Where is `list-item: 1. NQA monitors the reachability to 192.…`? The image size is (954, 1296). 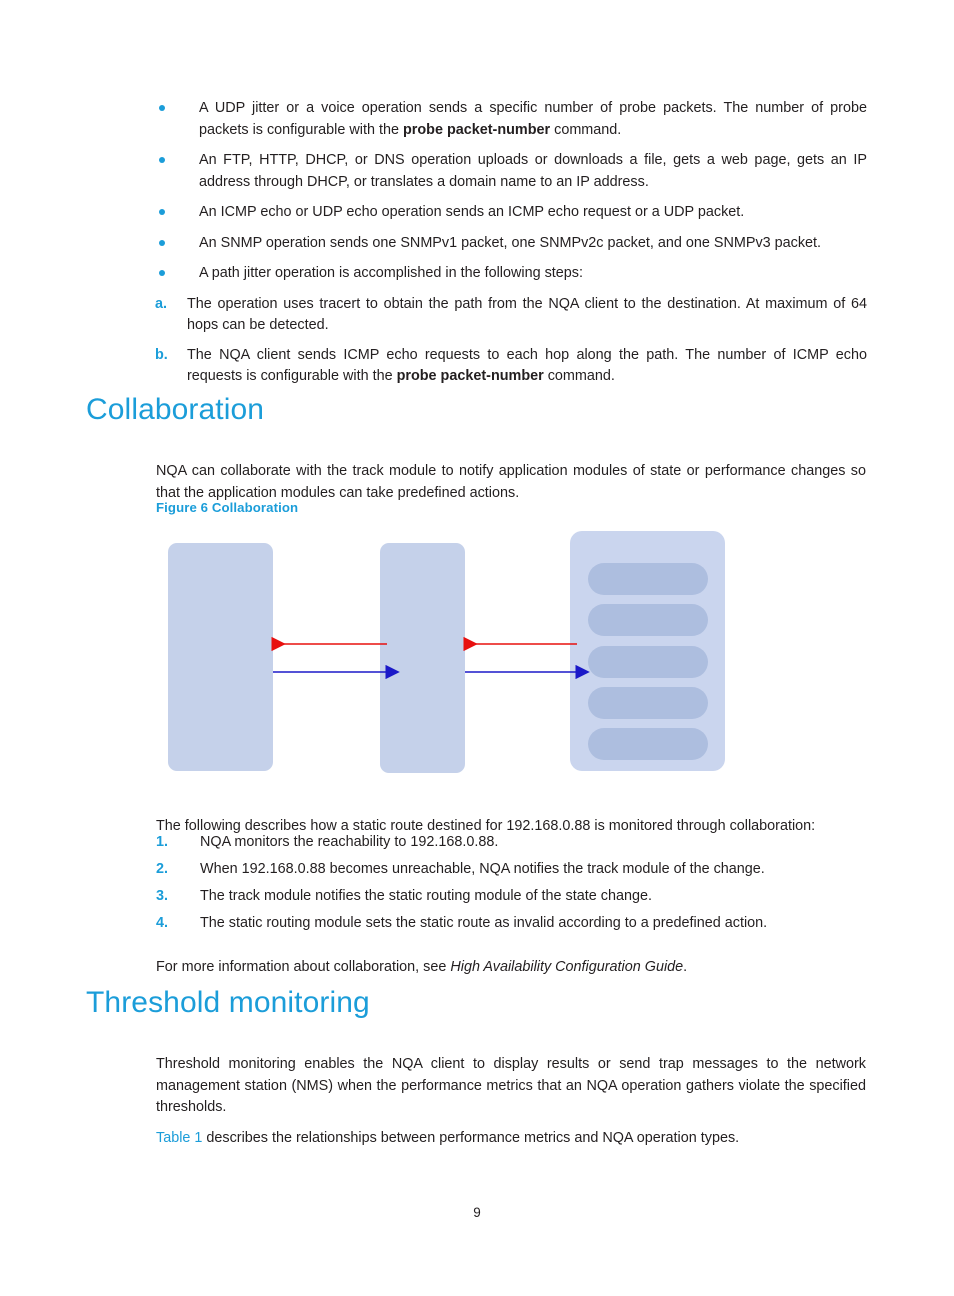 list-item: 1. NQA monitors the reachability to 192.… is located at coordinates (513, 843).